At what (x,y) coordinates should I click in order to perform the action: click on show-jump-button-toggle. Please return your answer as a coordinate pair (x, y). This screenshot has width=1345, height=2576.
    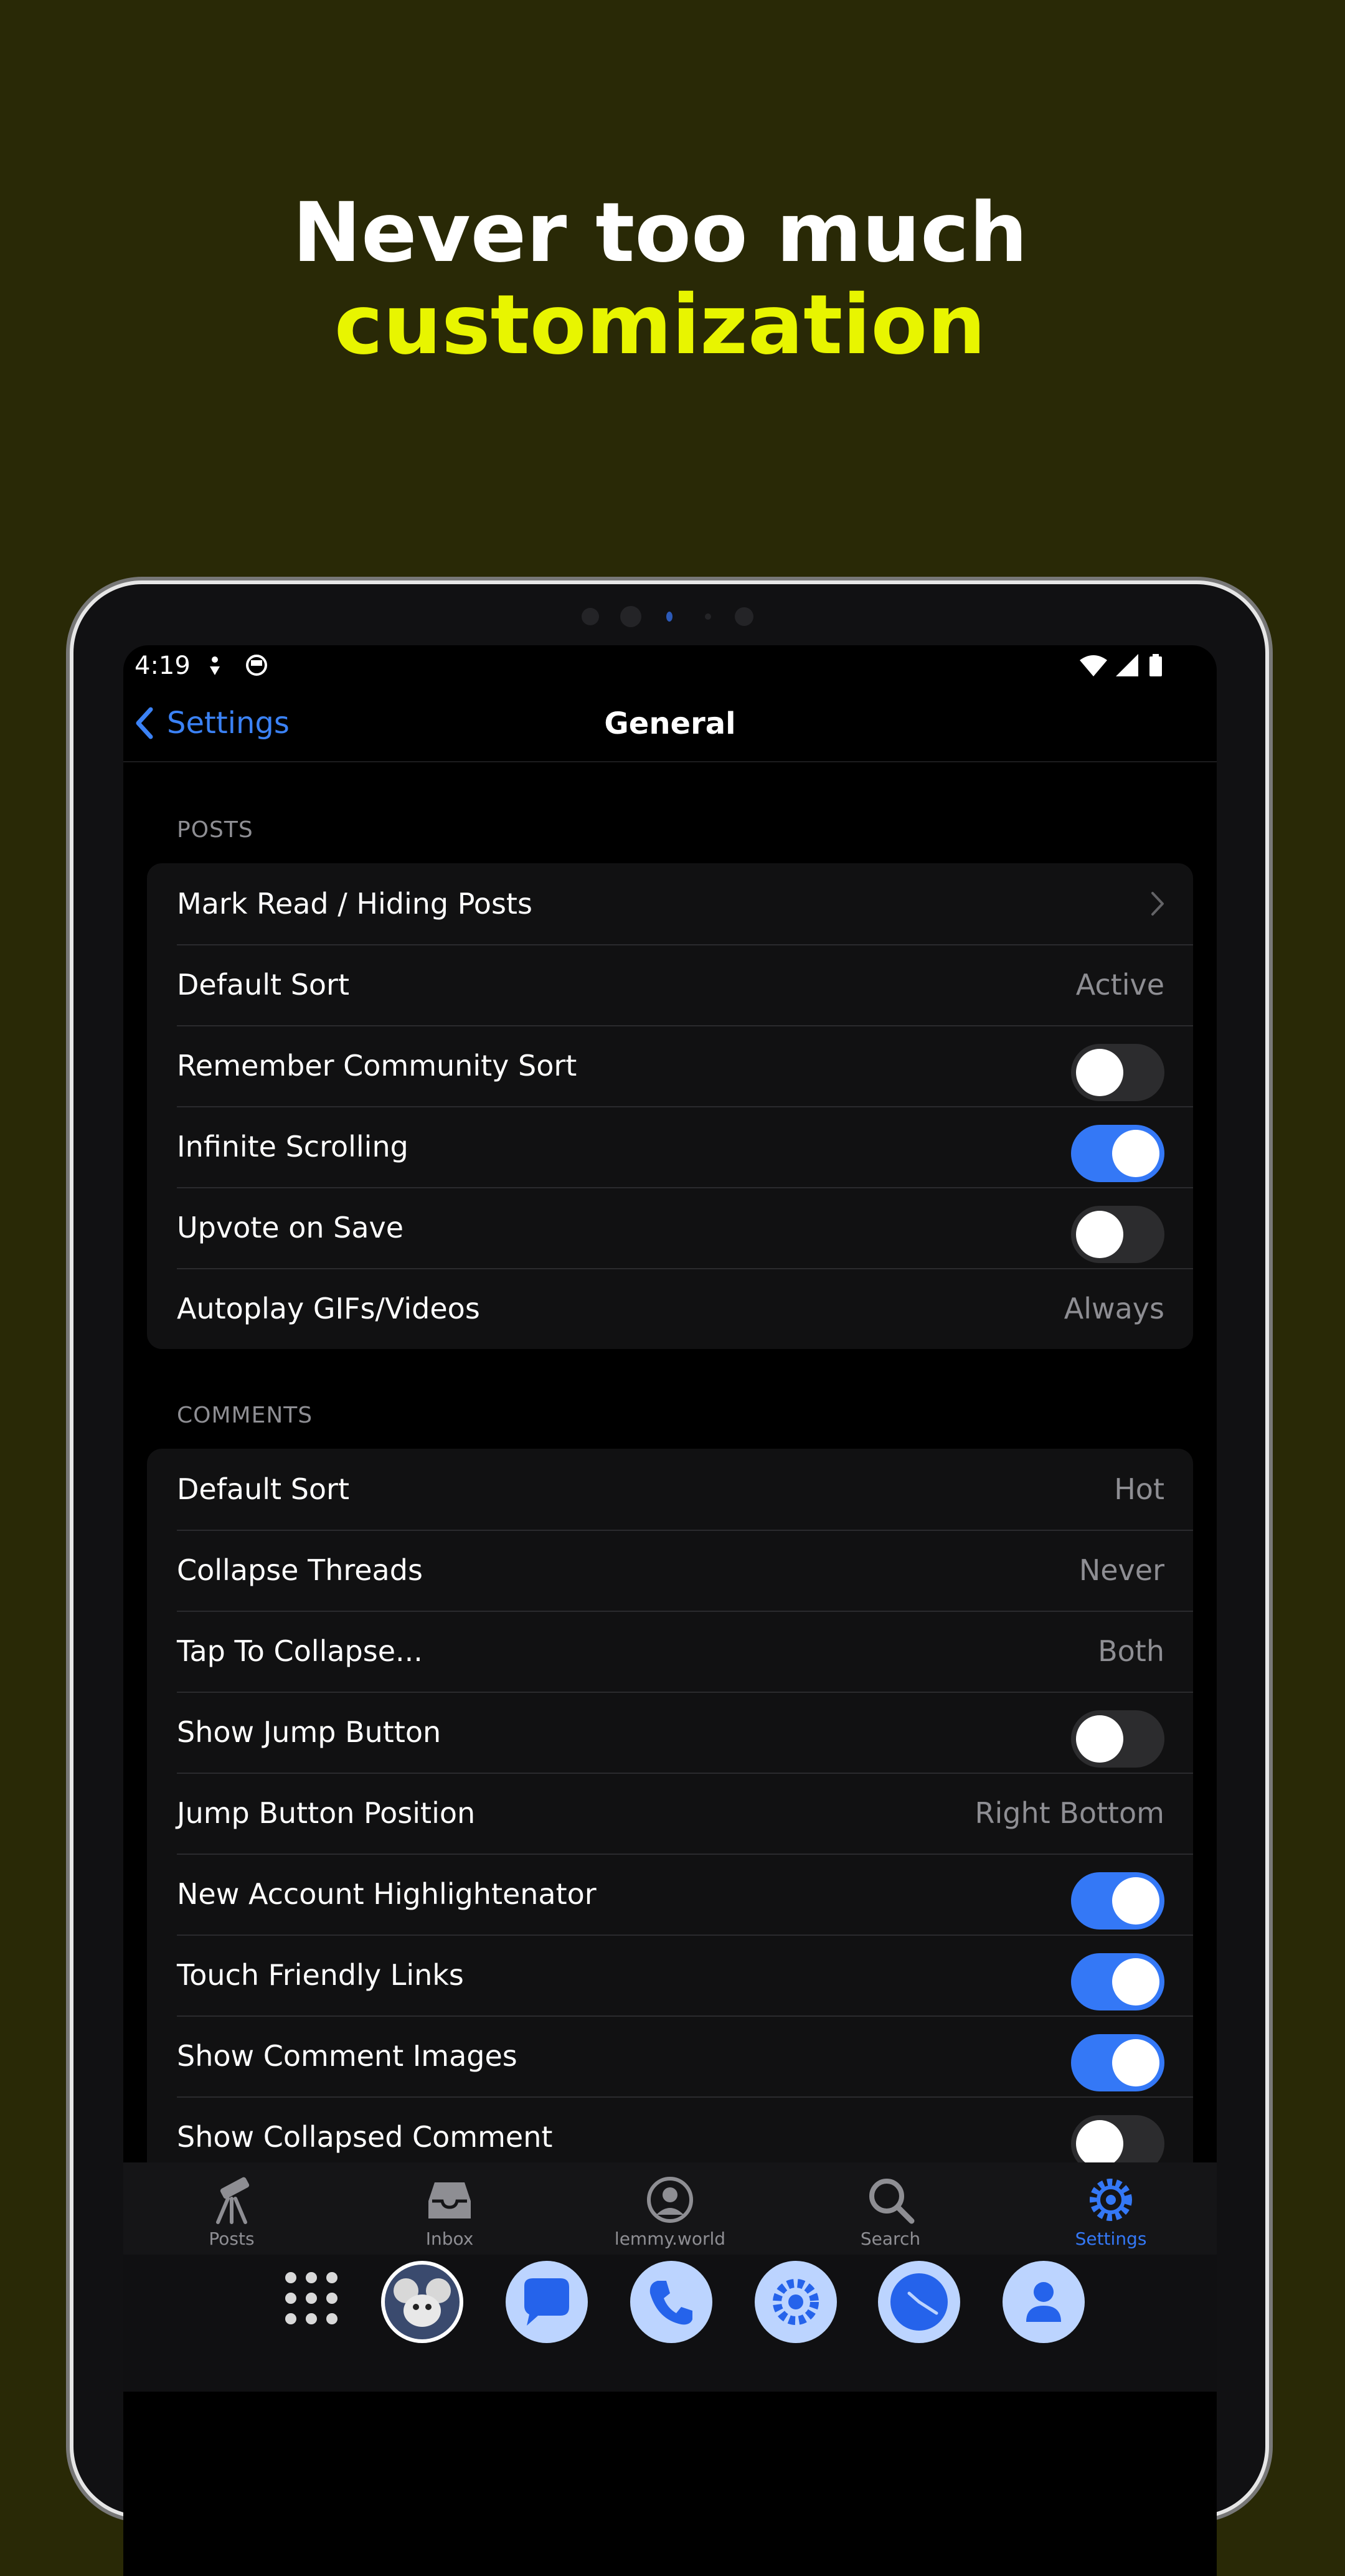
    Looking at the image, I should click on (1117, 1739).